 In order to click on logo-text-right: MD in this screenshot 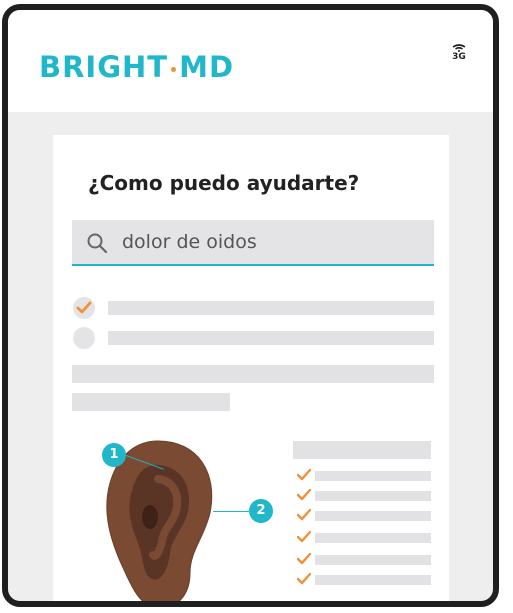, I will do `click(207, 67)`.